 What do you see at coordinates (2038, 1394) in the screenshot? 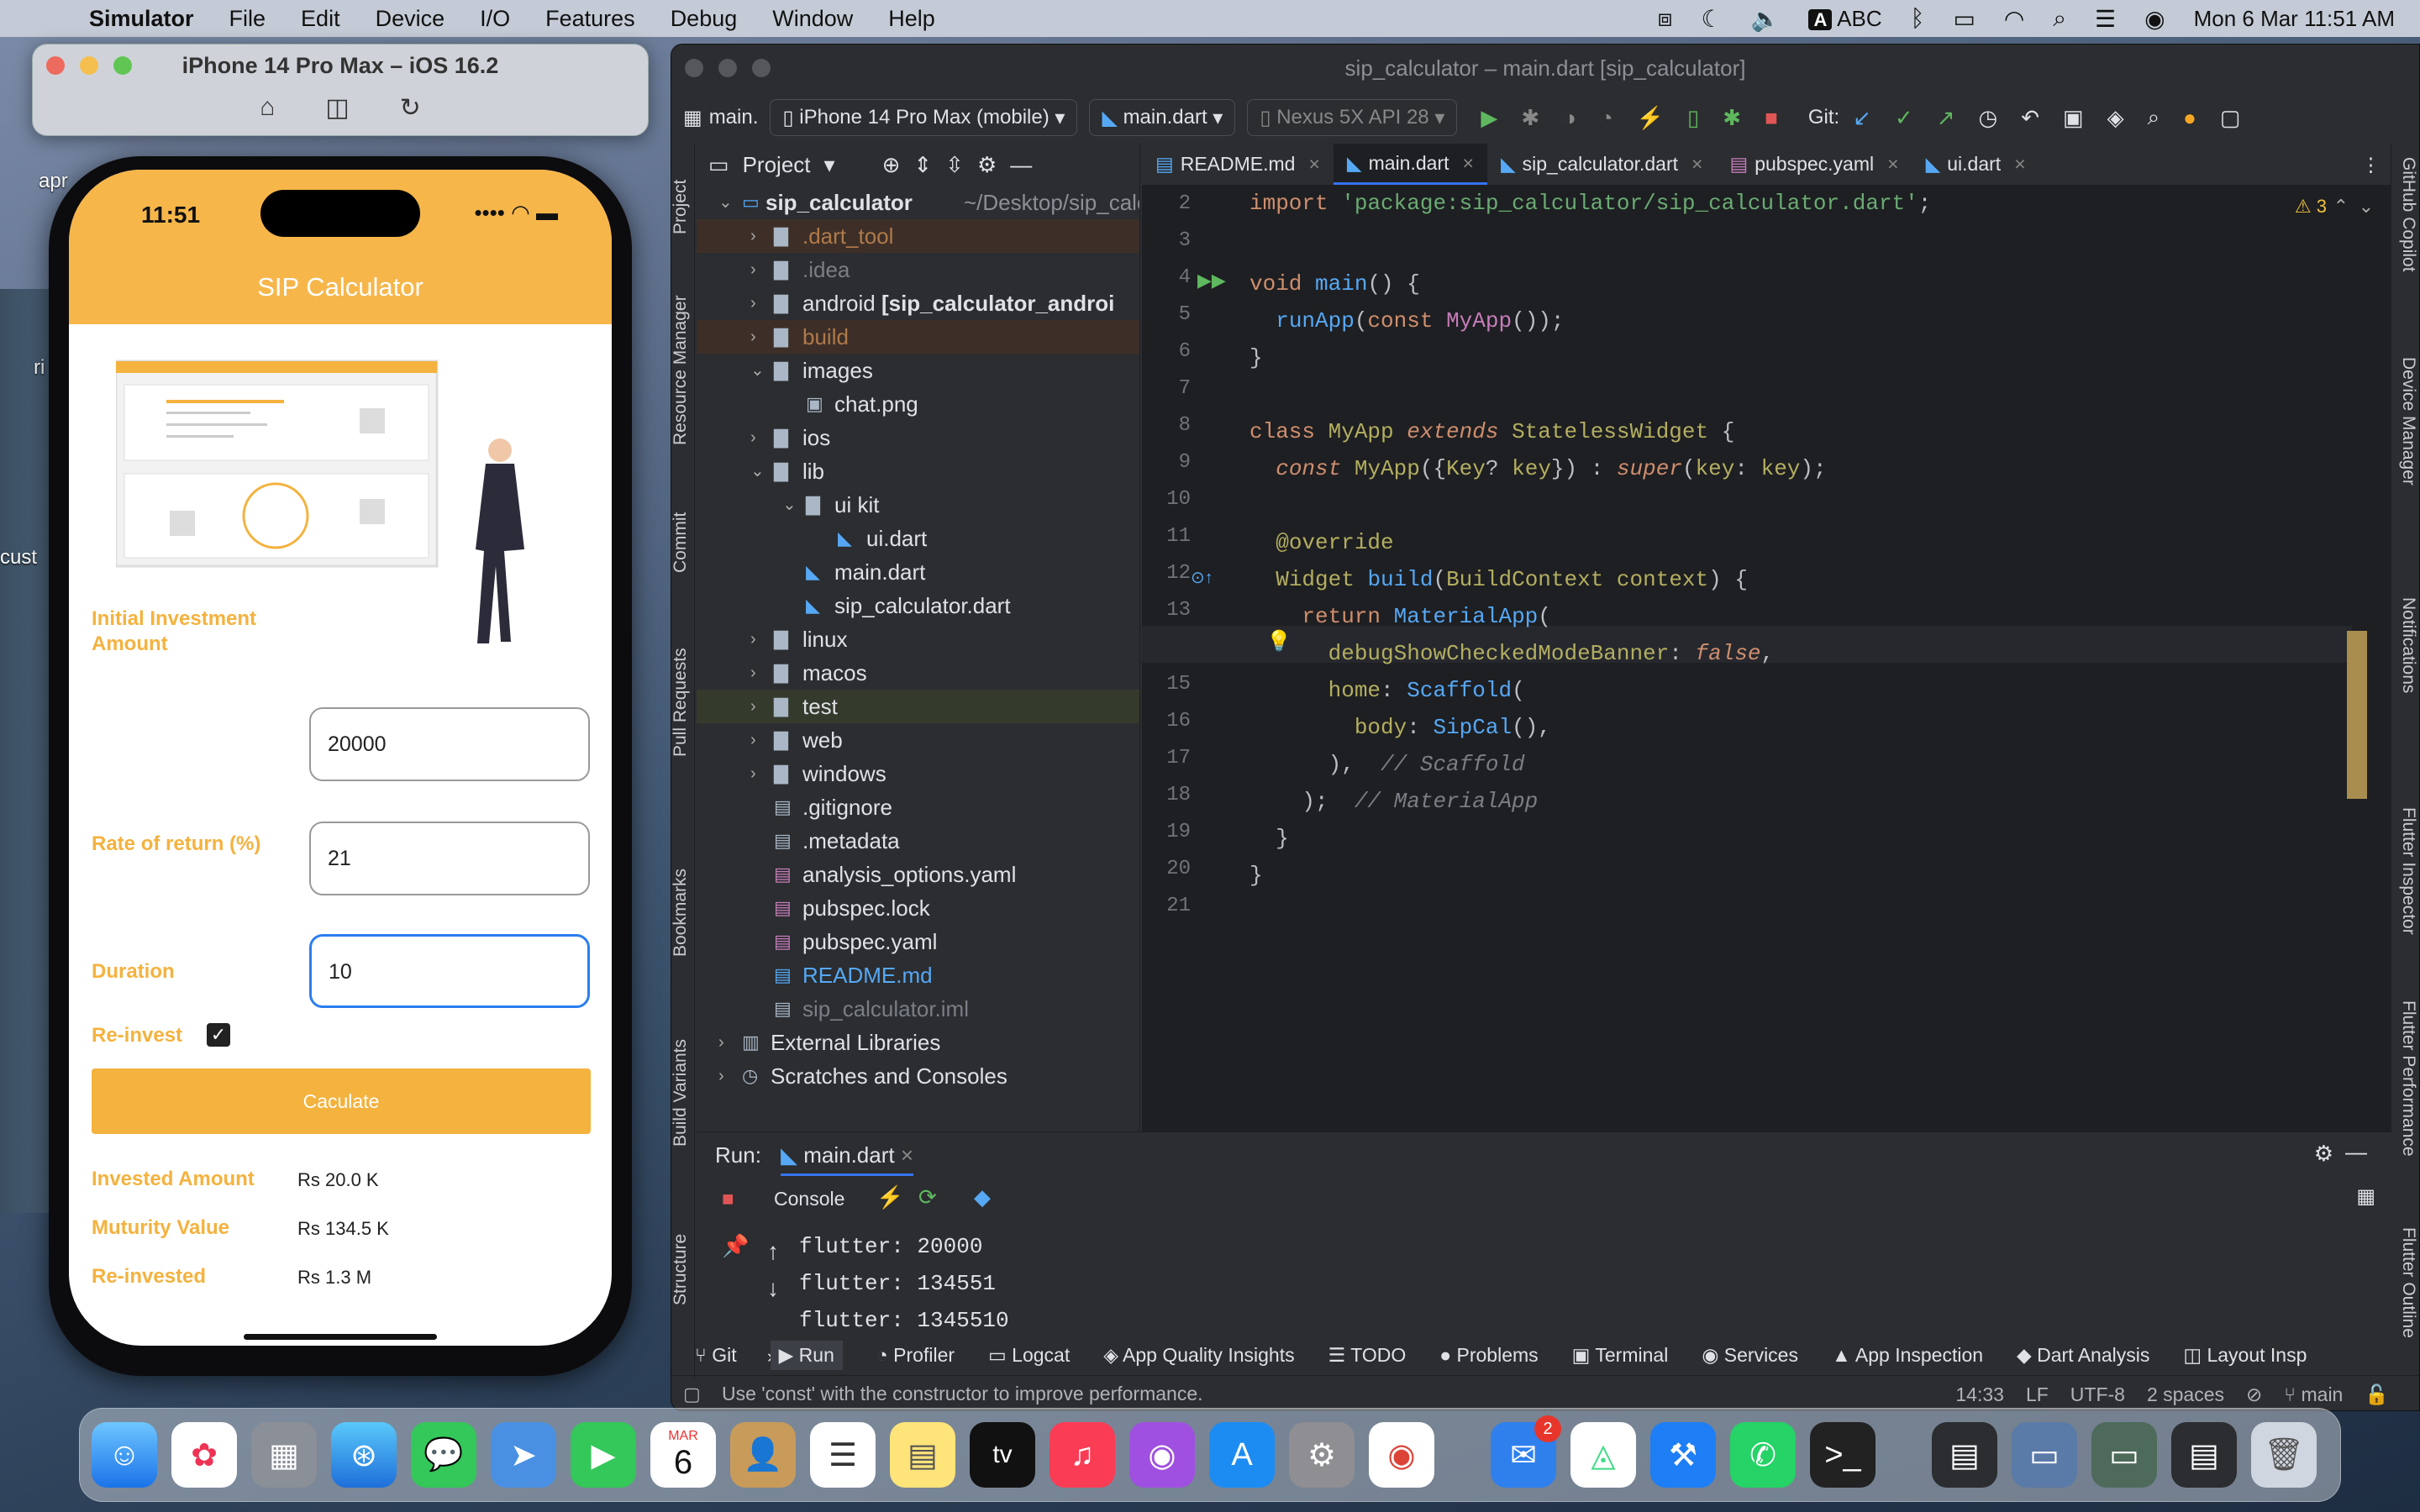
I see `line-ending: LF` at bounding box center [2038, 1394].